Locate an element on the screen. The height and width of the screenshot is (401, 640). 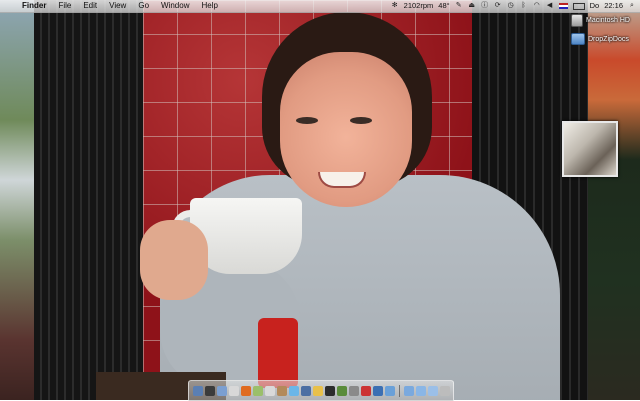
menu-bar-status: ✻ 2102rpm 48° ✎ ⏏ ⓘ ⟳ ◷ ᛒ ◠ ◀ Do 22:16 ⌕ is located at coordinates (513, 6).